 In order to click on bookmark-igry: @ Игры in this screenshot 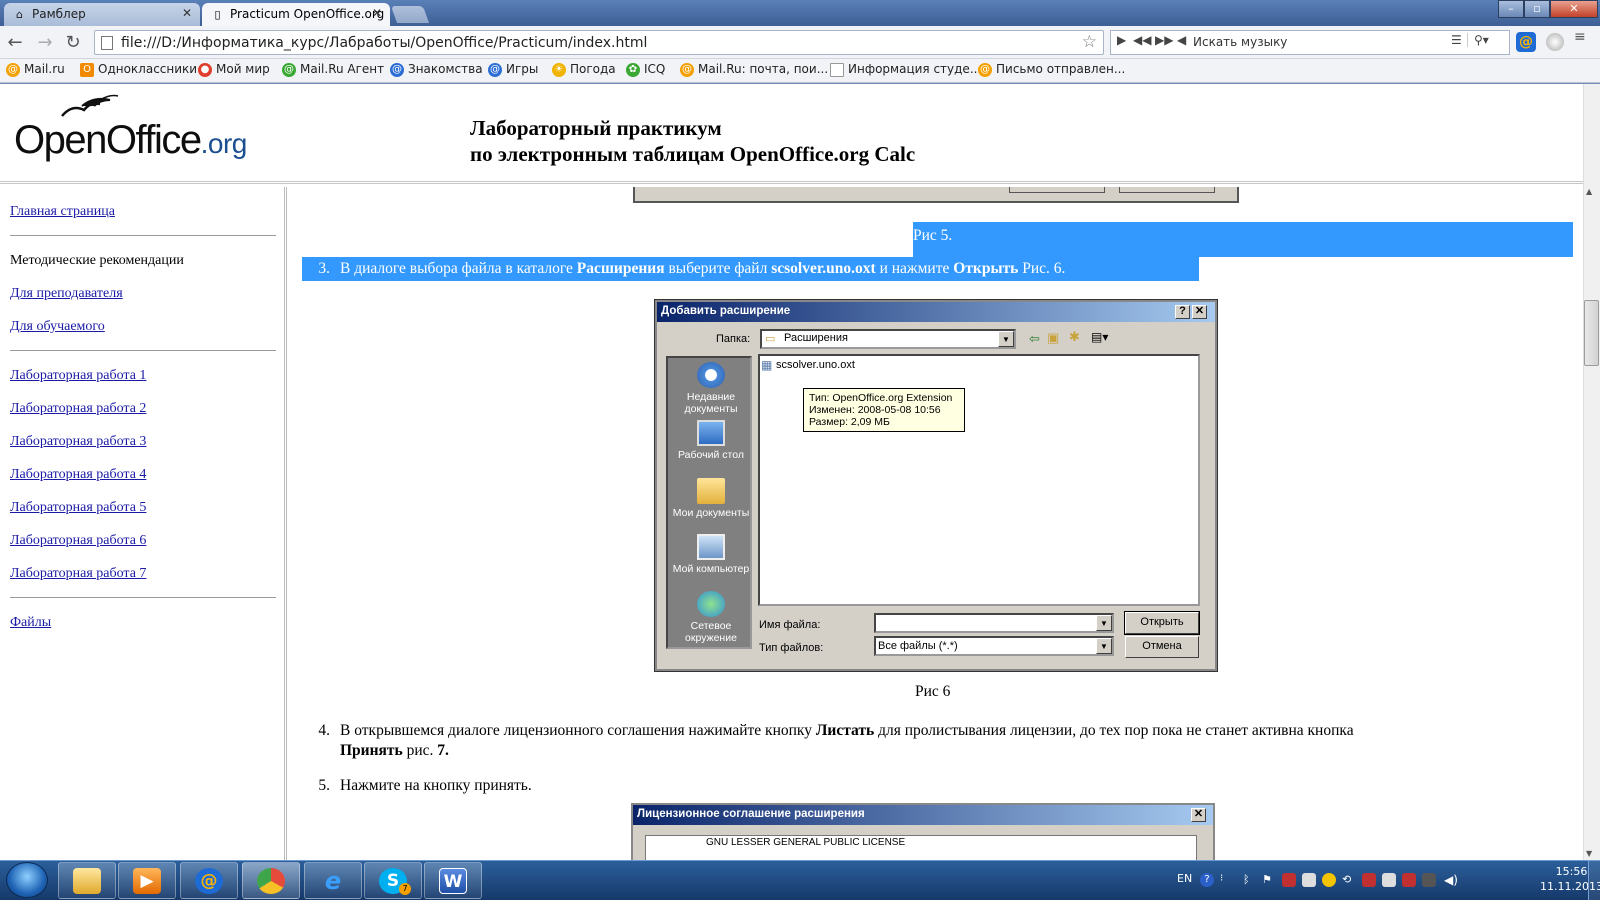, I will do `click(513, 71)`.